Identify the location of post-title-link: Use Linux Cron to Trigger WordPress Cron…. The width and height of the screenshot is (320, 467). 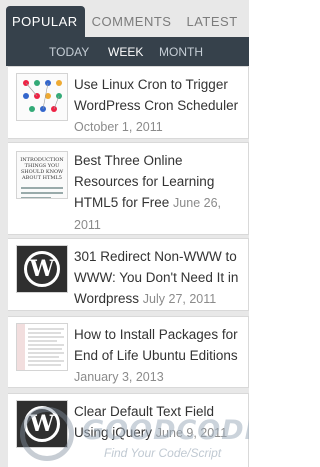
(159, 106).